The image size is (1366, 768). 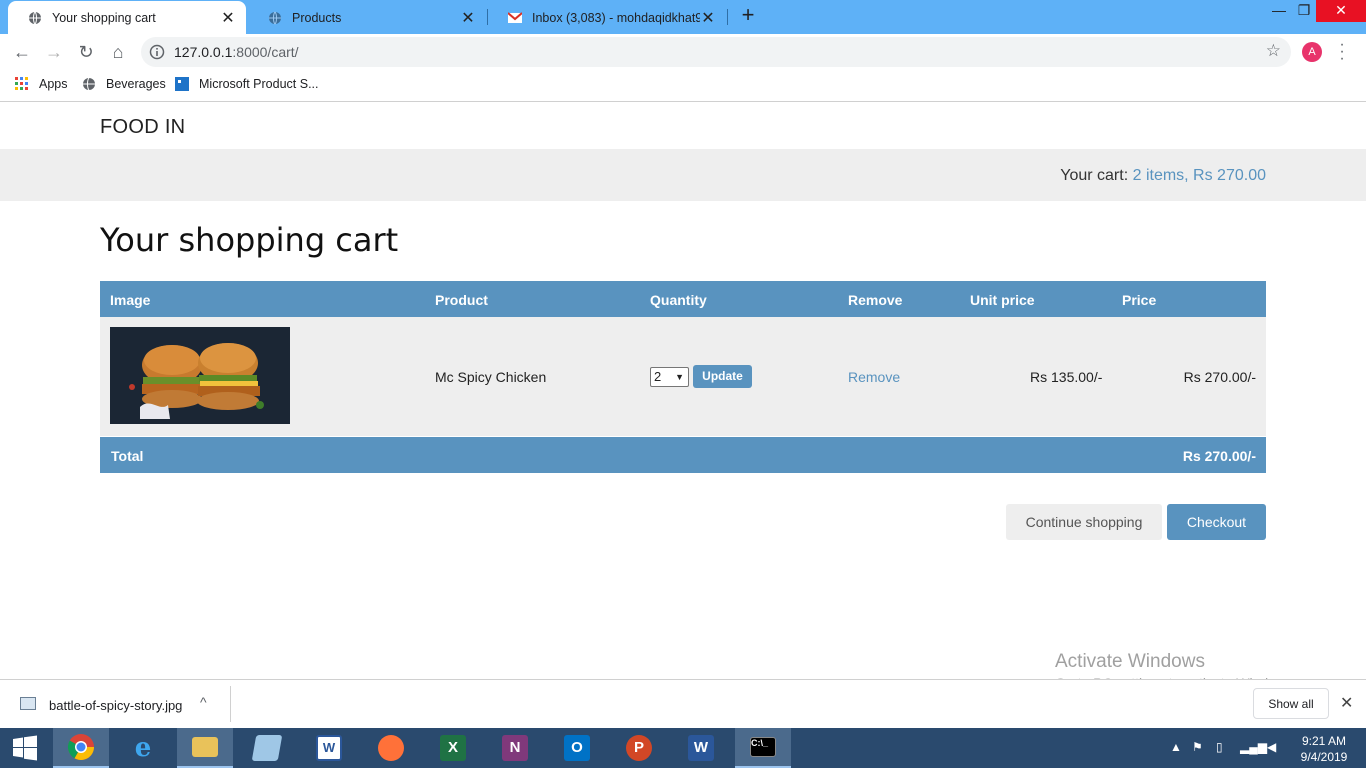 I want to click on site-brand: FOOD IN, so click(x=142, y=127).